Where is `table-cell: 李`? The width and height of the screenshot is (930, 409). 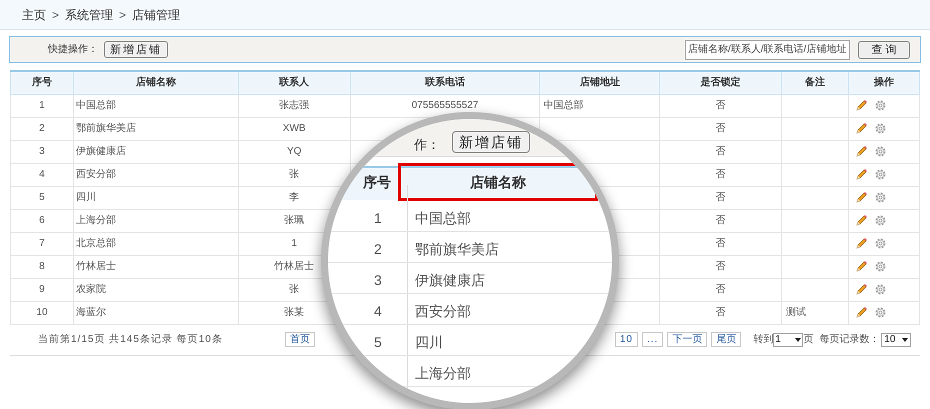
table-cell: 李 is located at coordinates (294, 197).